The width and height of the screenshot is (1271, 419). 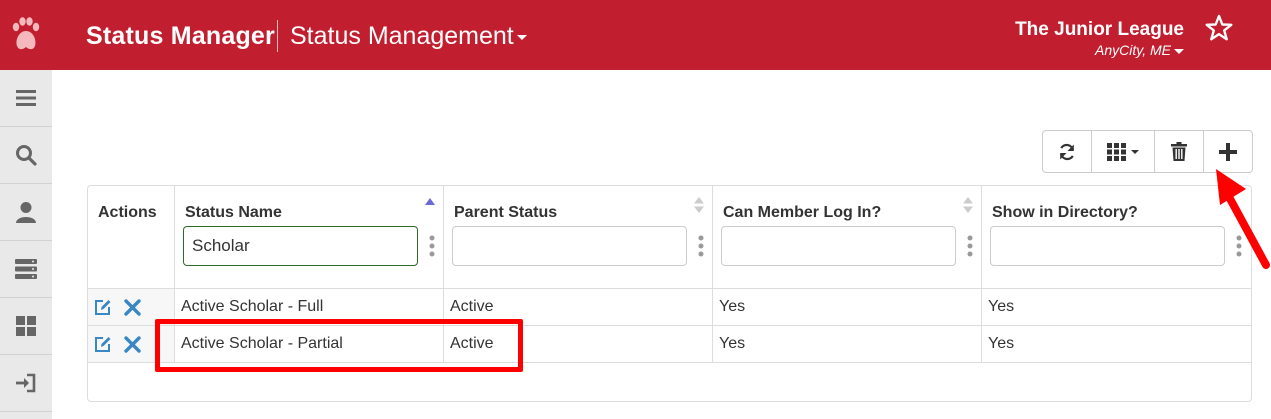 I want to click on search-icon, so click(x=26, y=155).